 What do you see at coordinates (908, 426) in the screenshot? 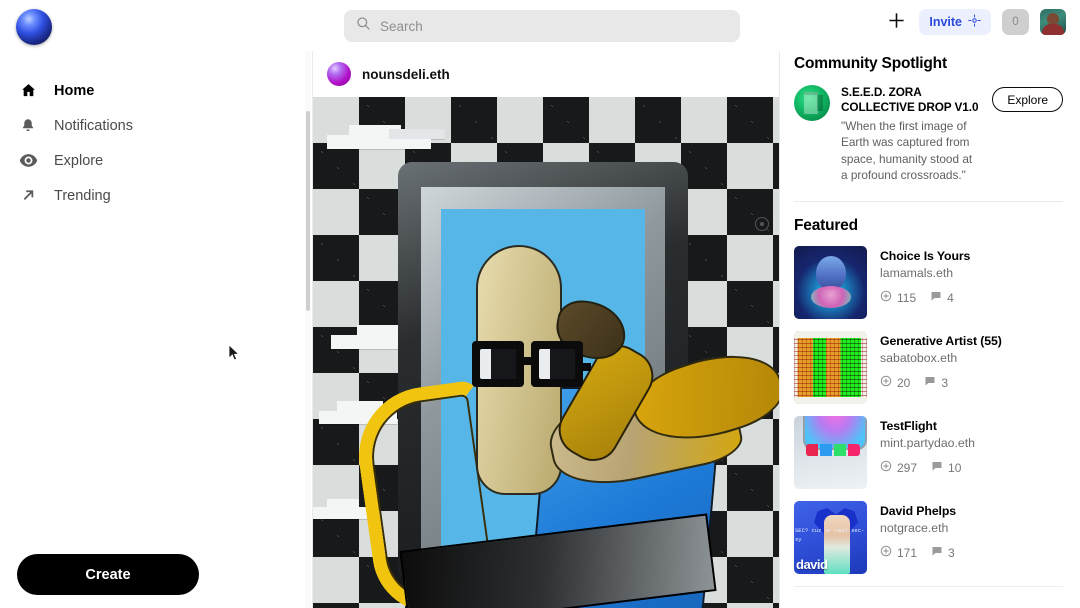
I see `featured-title-text: TestFlight` at bounding box center [908, 426].